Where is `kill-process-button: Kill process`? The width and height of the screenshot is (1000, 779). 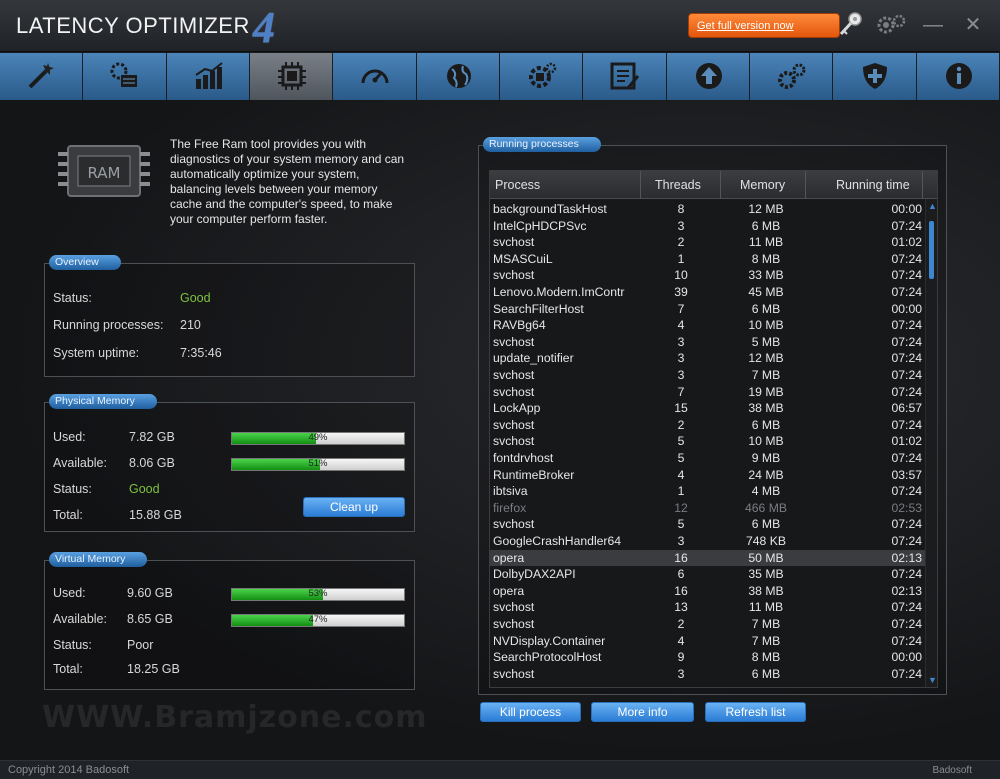 kill-process-button: Kill process is located at coordinates (530, 712).